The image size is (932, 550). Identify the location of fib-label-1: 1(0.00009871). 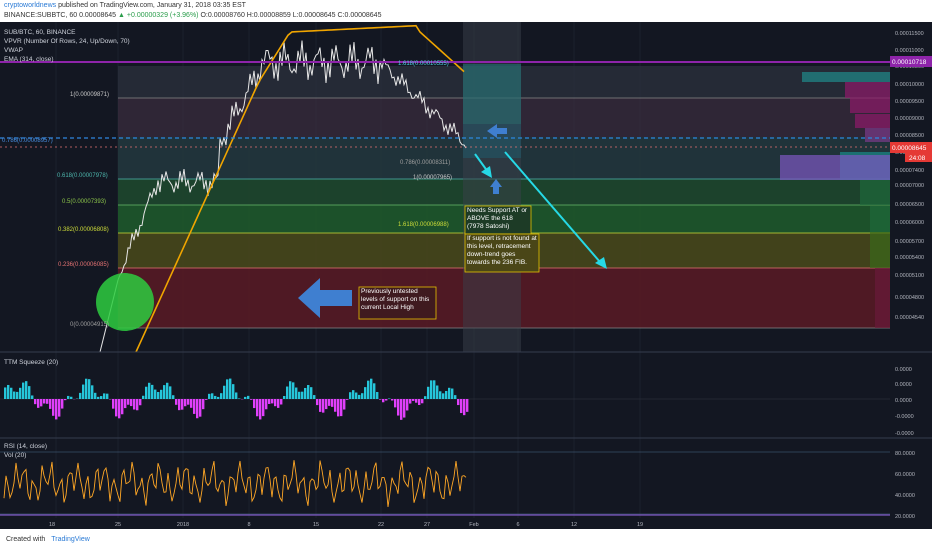
(89, 95).